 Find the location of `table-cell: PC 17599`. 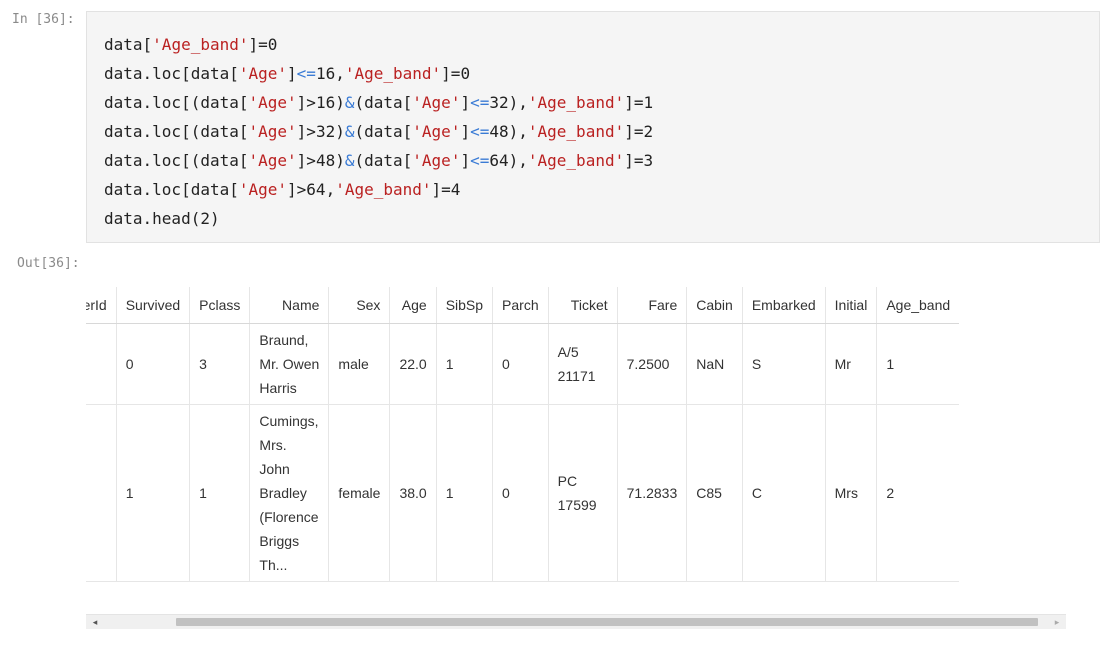

table-cell: PC 17599 is located at coordinates (582, 493).